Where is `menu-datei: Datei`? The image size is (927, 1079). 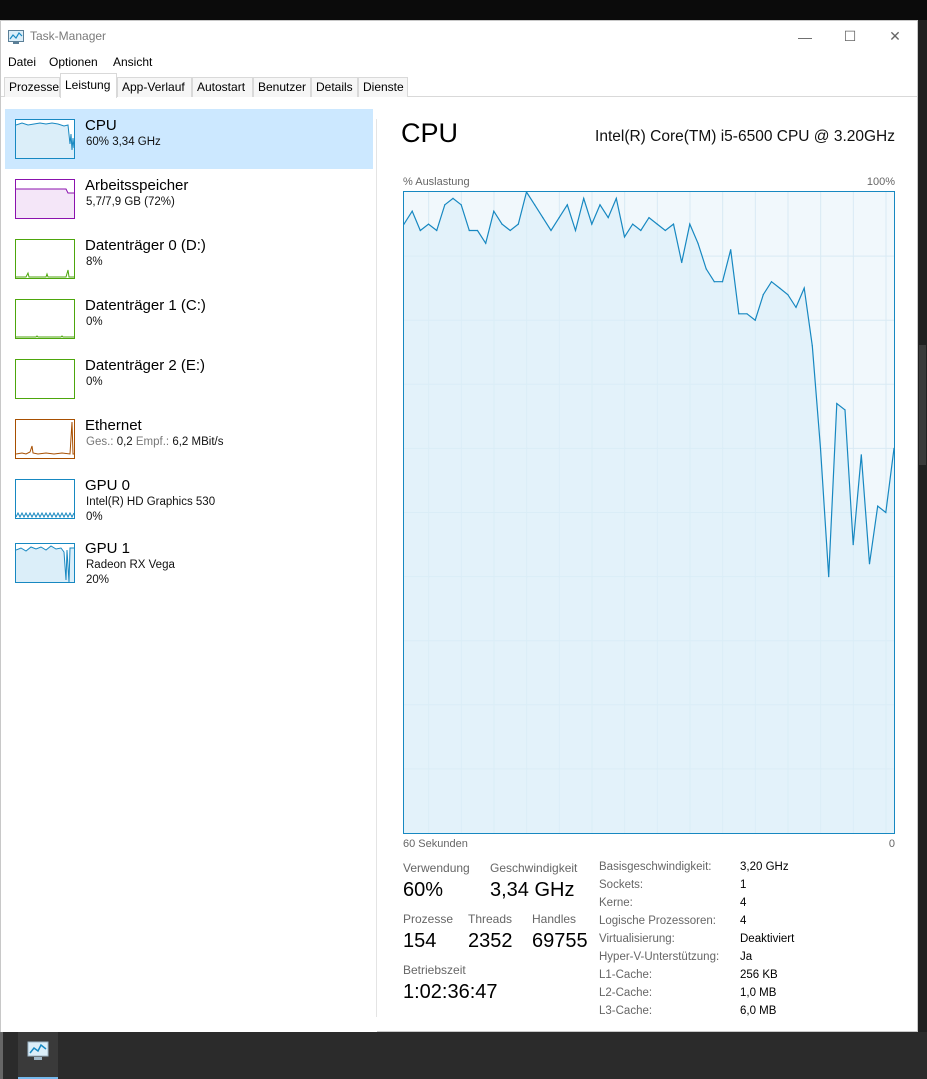 menu-datei: Datei is located at coordinates (22, 62).